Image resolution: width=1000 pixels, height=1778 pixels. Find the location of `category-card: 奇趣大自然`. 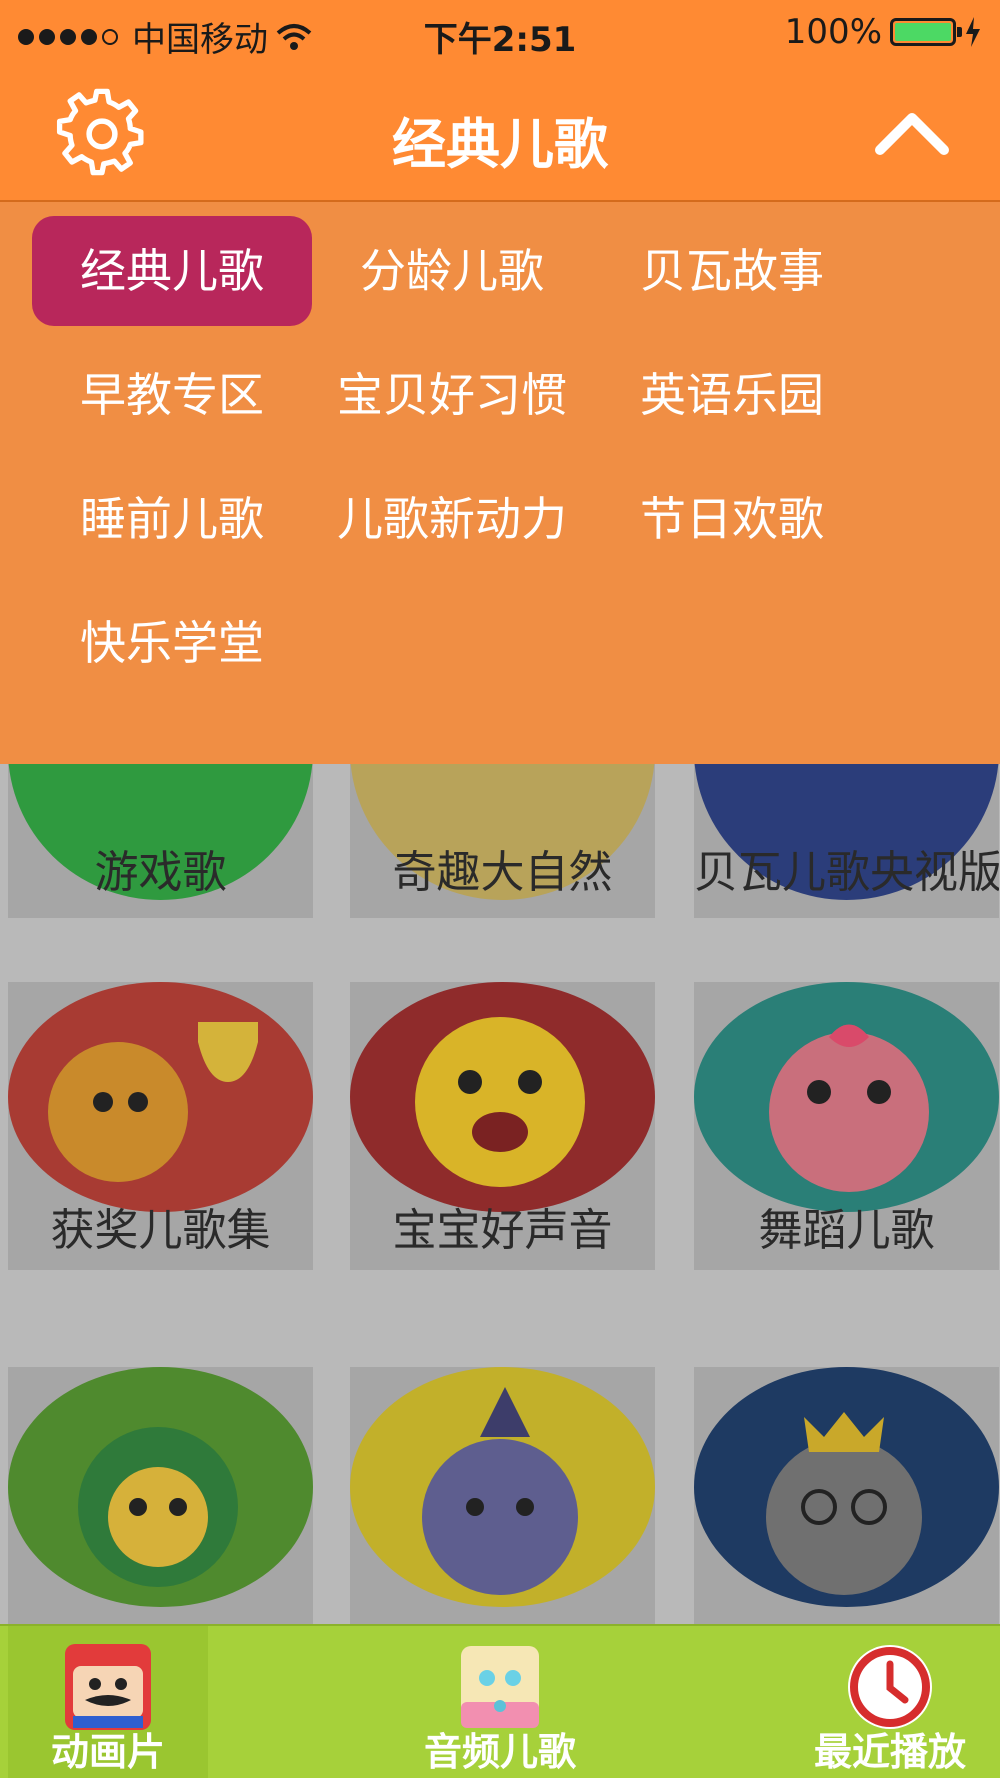

category-card: 奇趣大自然 is located at coordinates (502, 829).